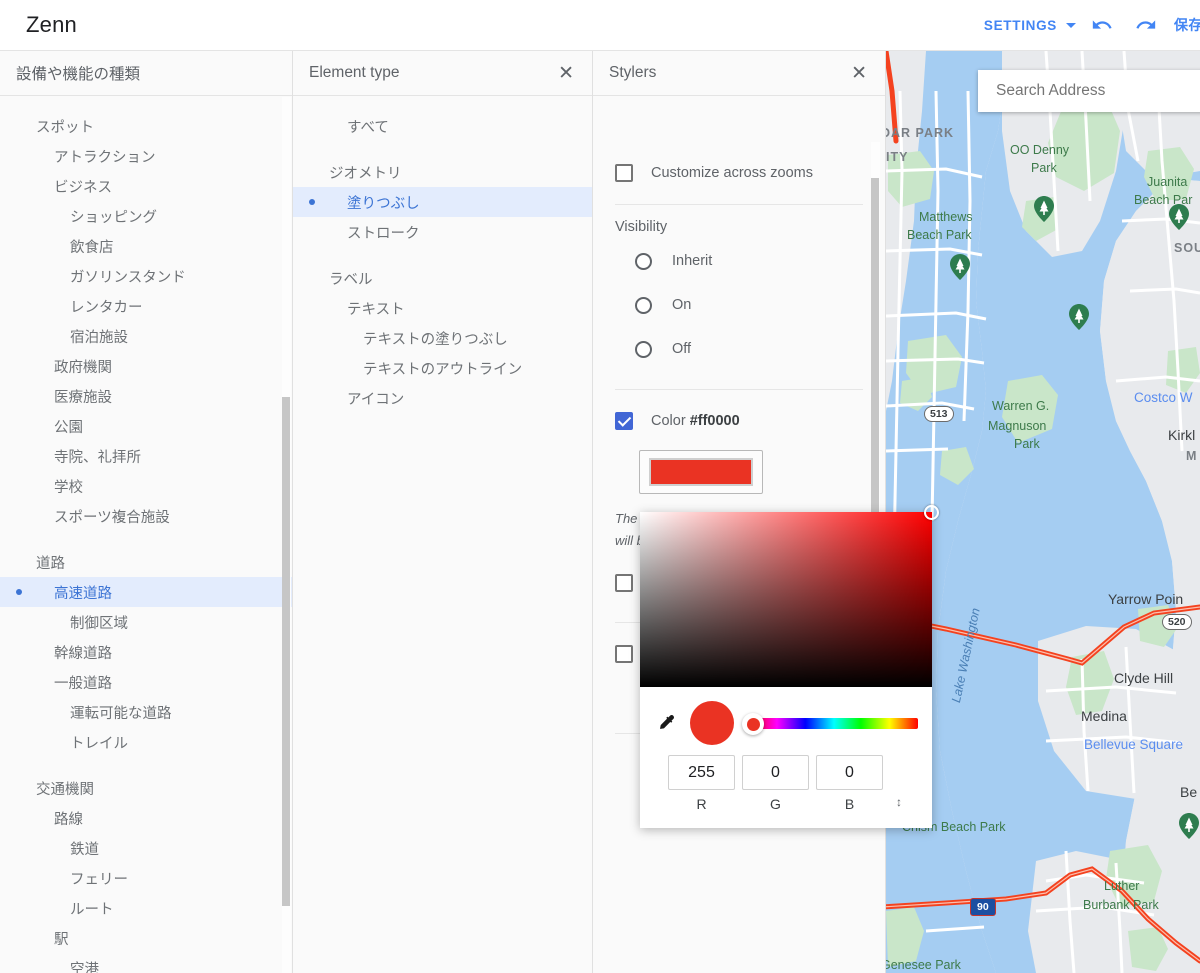 The height and width of the screenshot is (973, 1200). Describe the element at coordinates (1097, 91) in the screenshot. I see `search-input` at that location.